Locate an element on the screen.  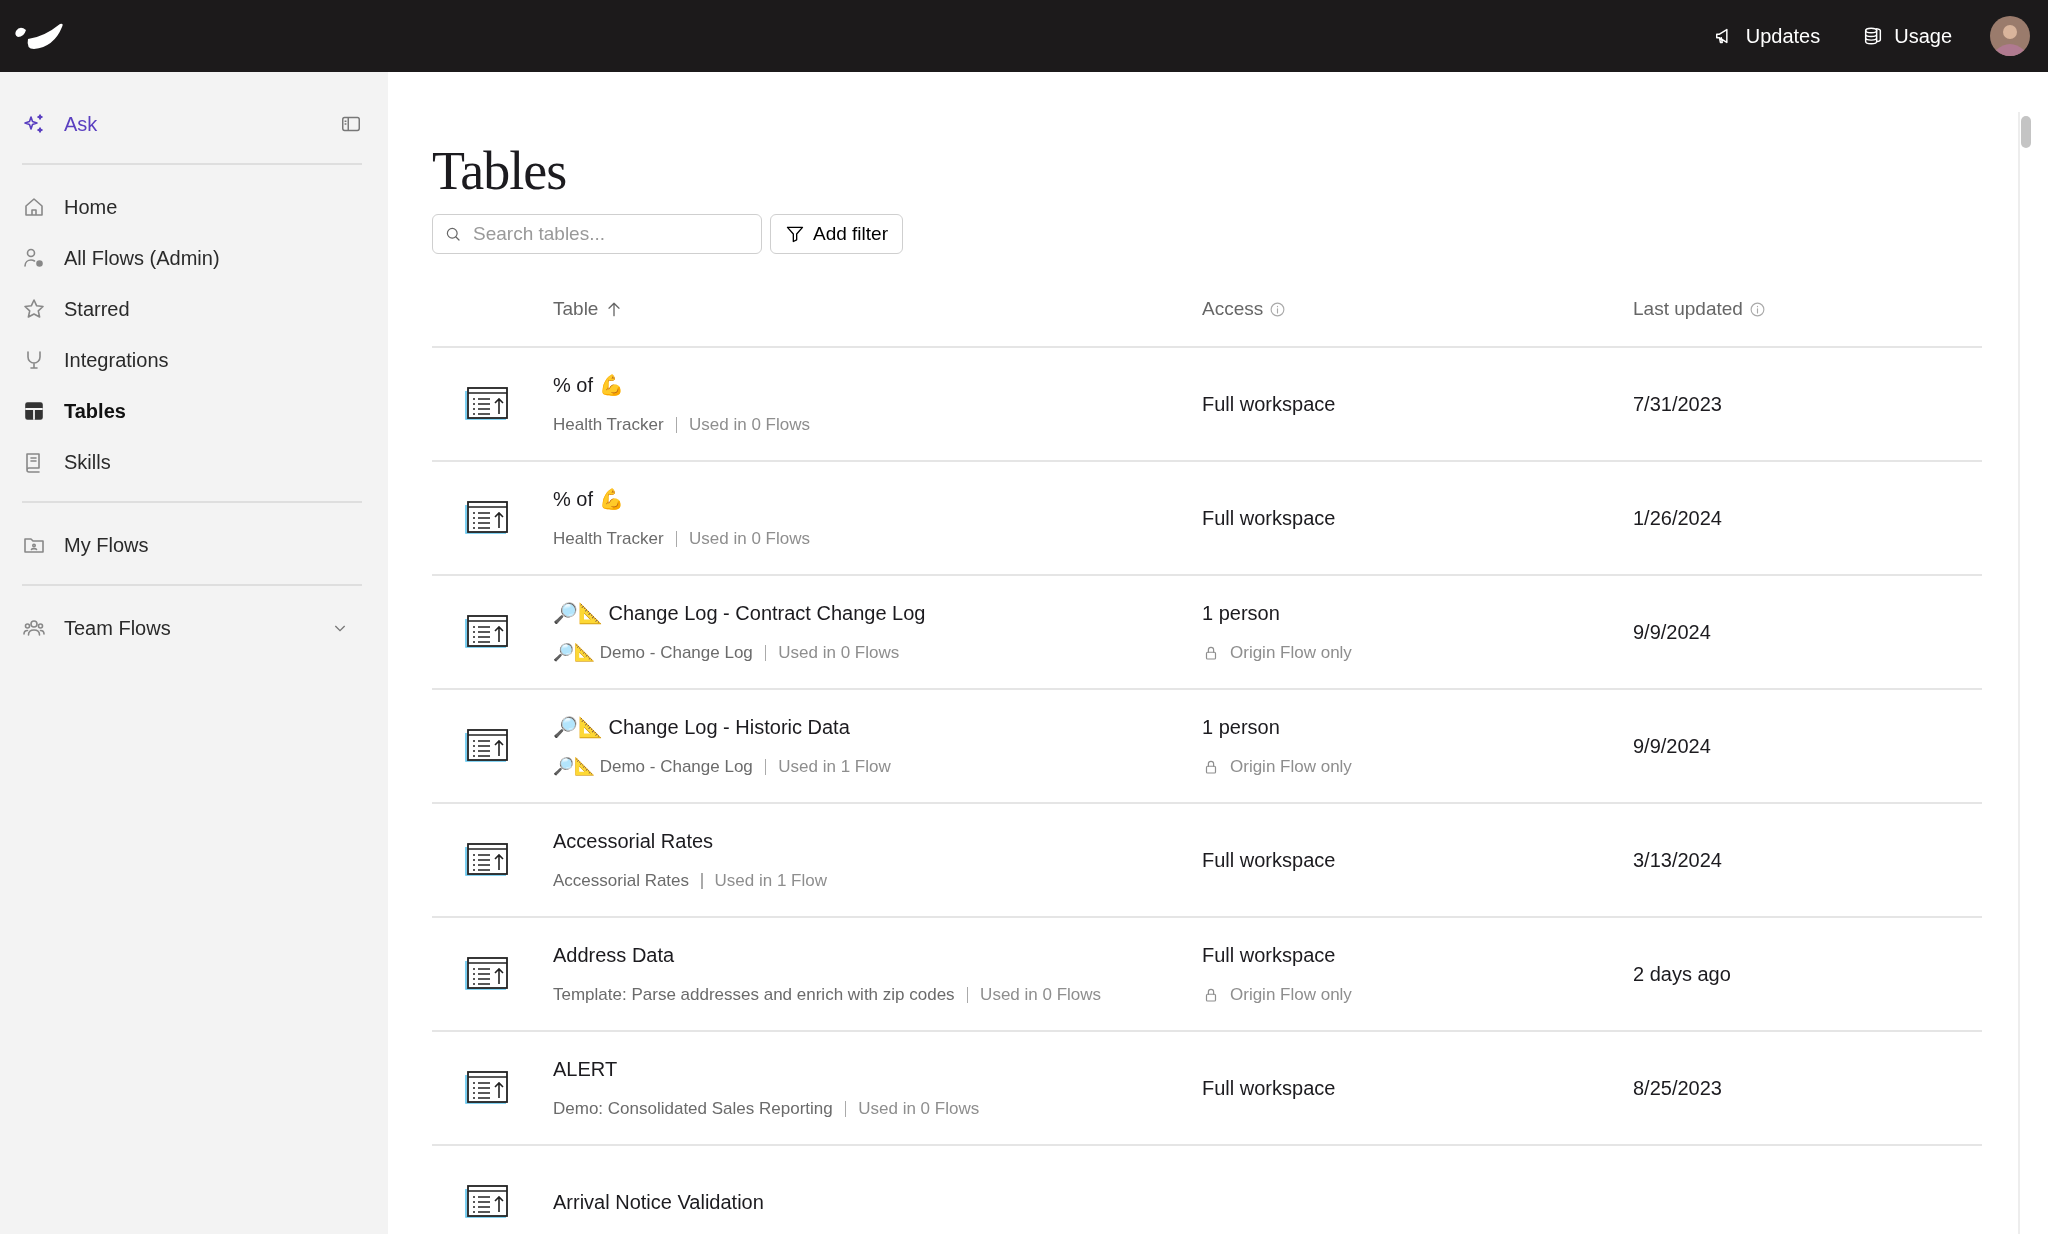
table-name: ALERT is located at coordinates (877, 1069).